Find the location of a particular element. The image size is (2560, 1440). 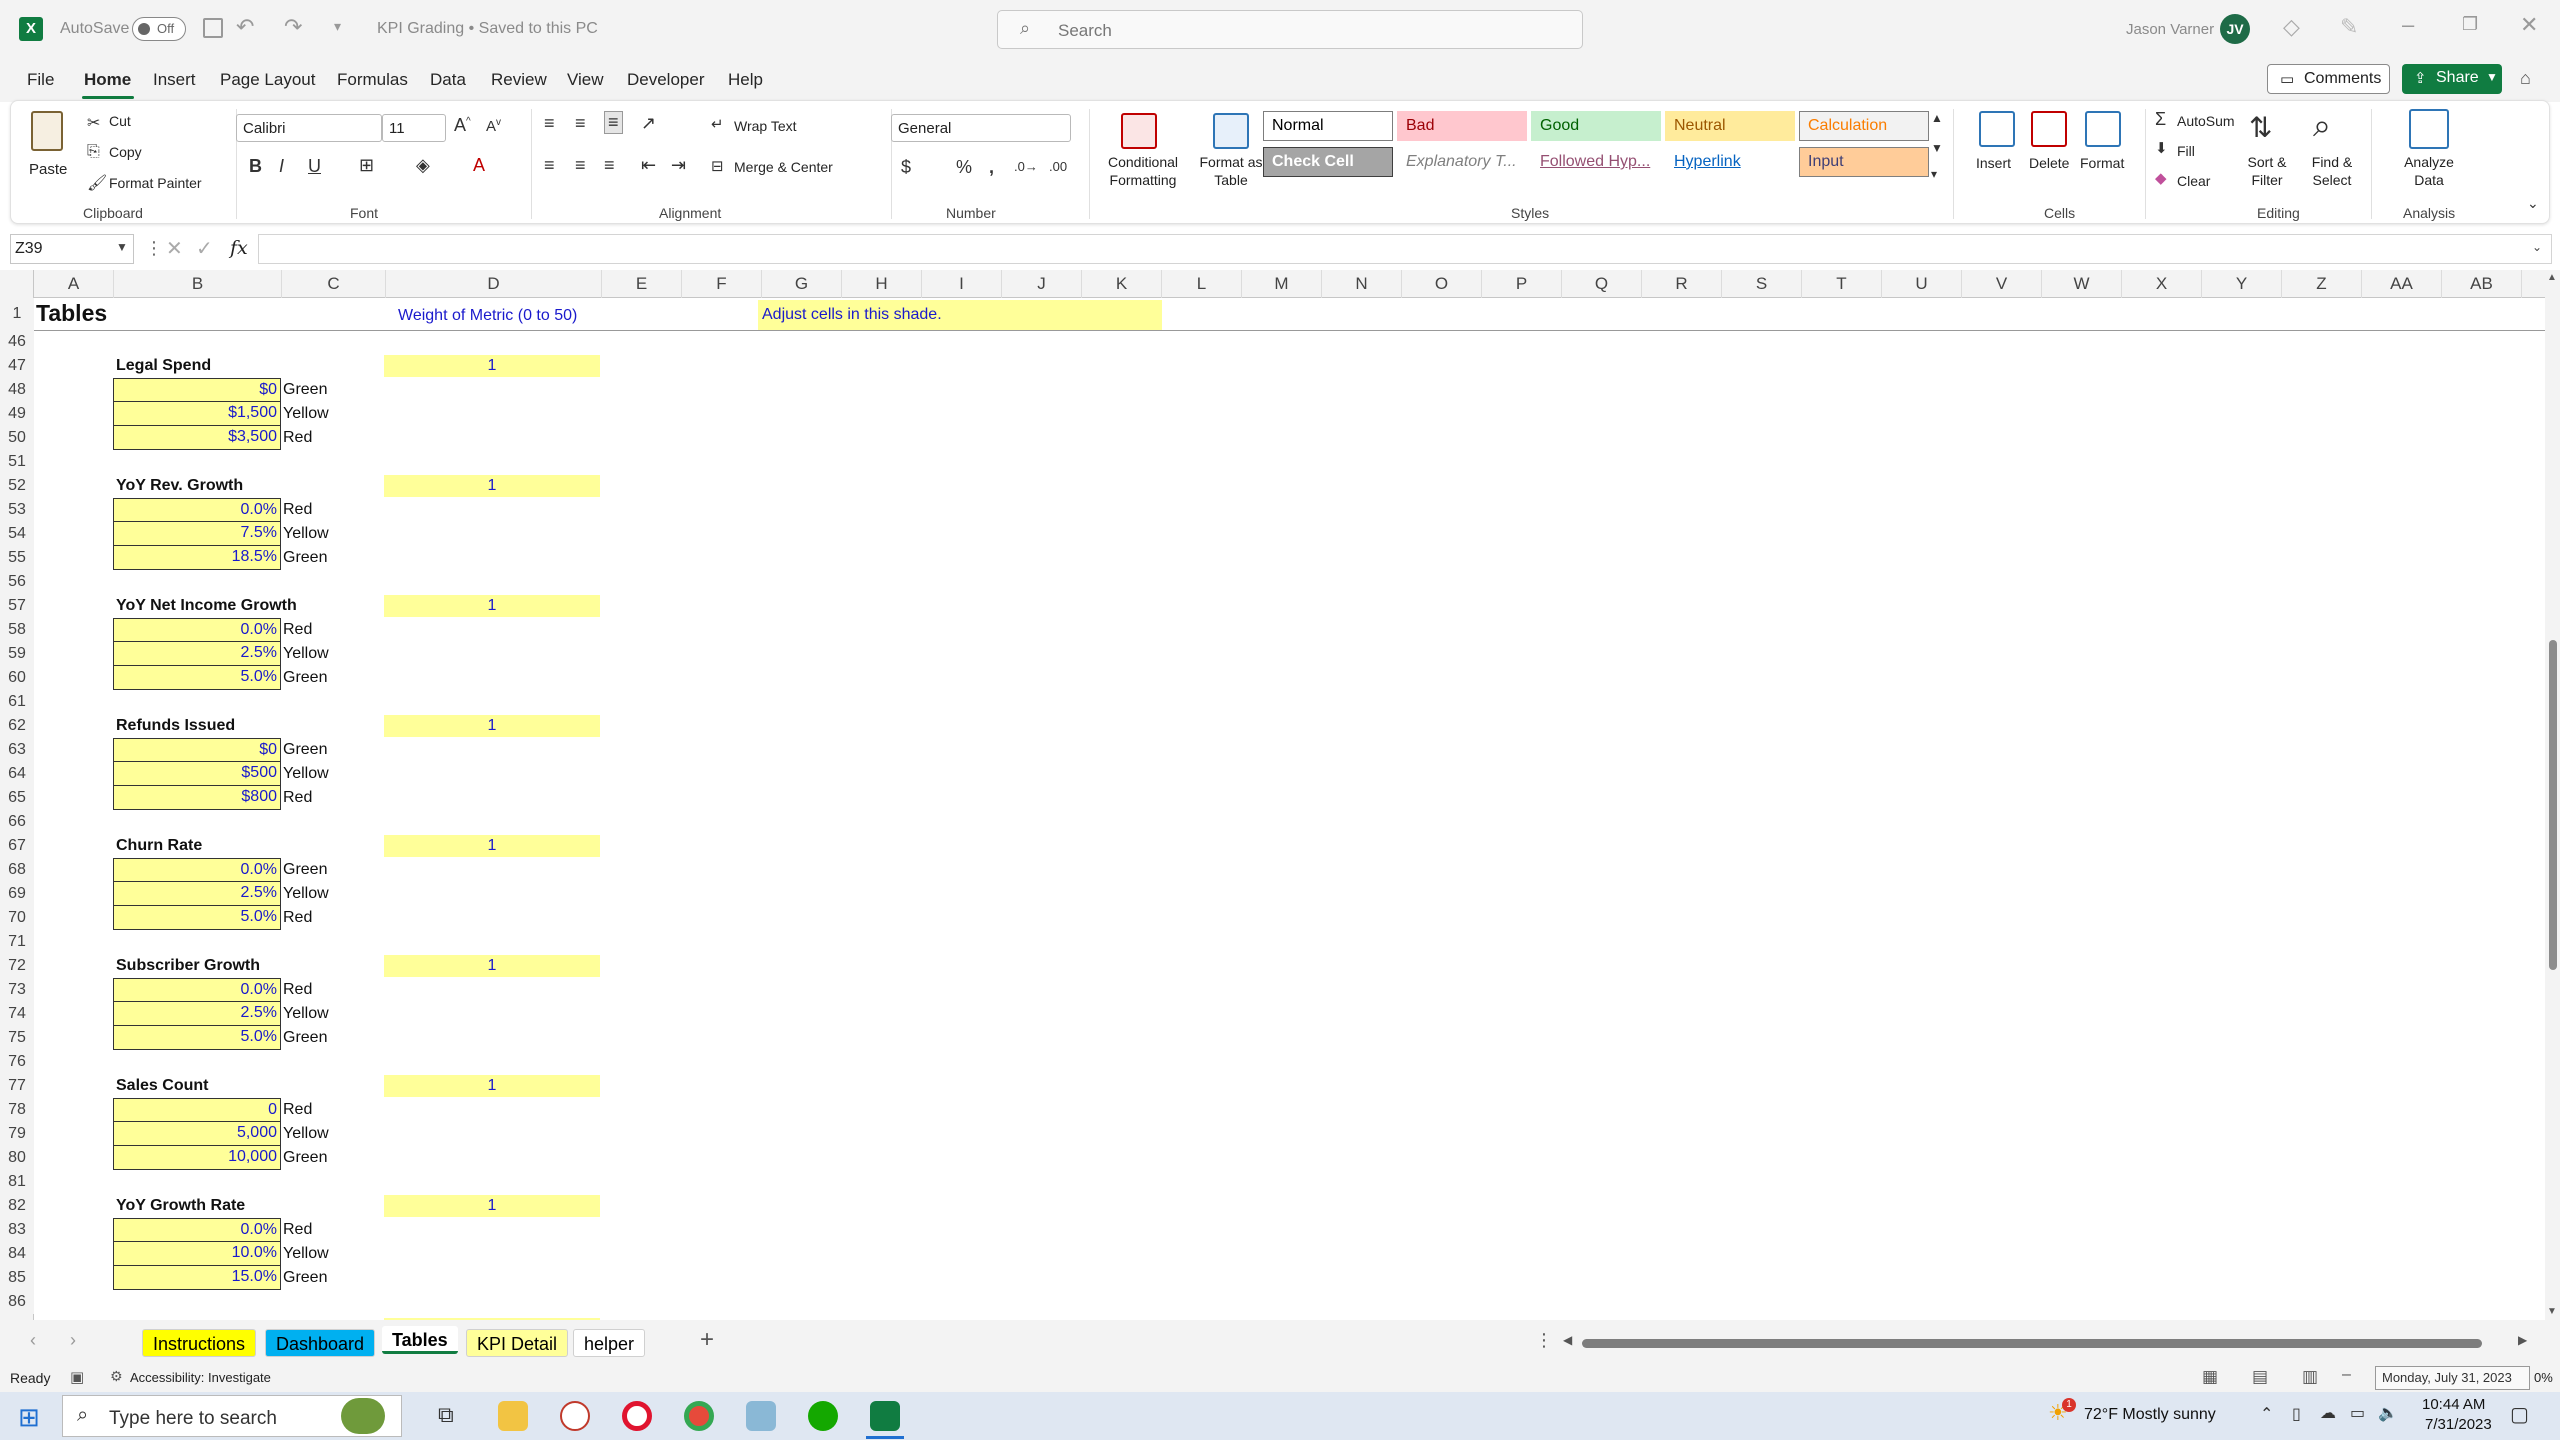

normal-view-icon: ▦ is located at coordinates (2210, 1377).